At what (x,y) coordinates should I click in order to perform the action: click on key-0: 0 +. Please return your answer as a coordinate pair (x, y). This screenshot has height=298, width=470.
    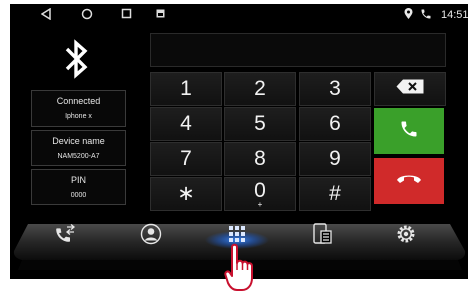
    Looking at the image, I should click on (260, 194).